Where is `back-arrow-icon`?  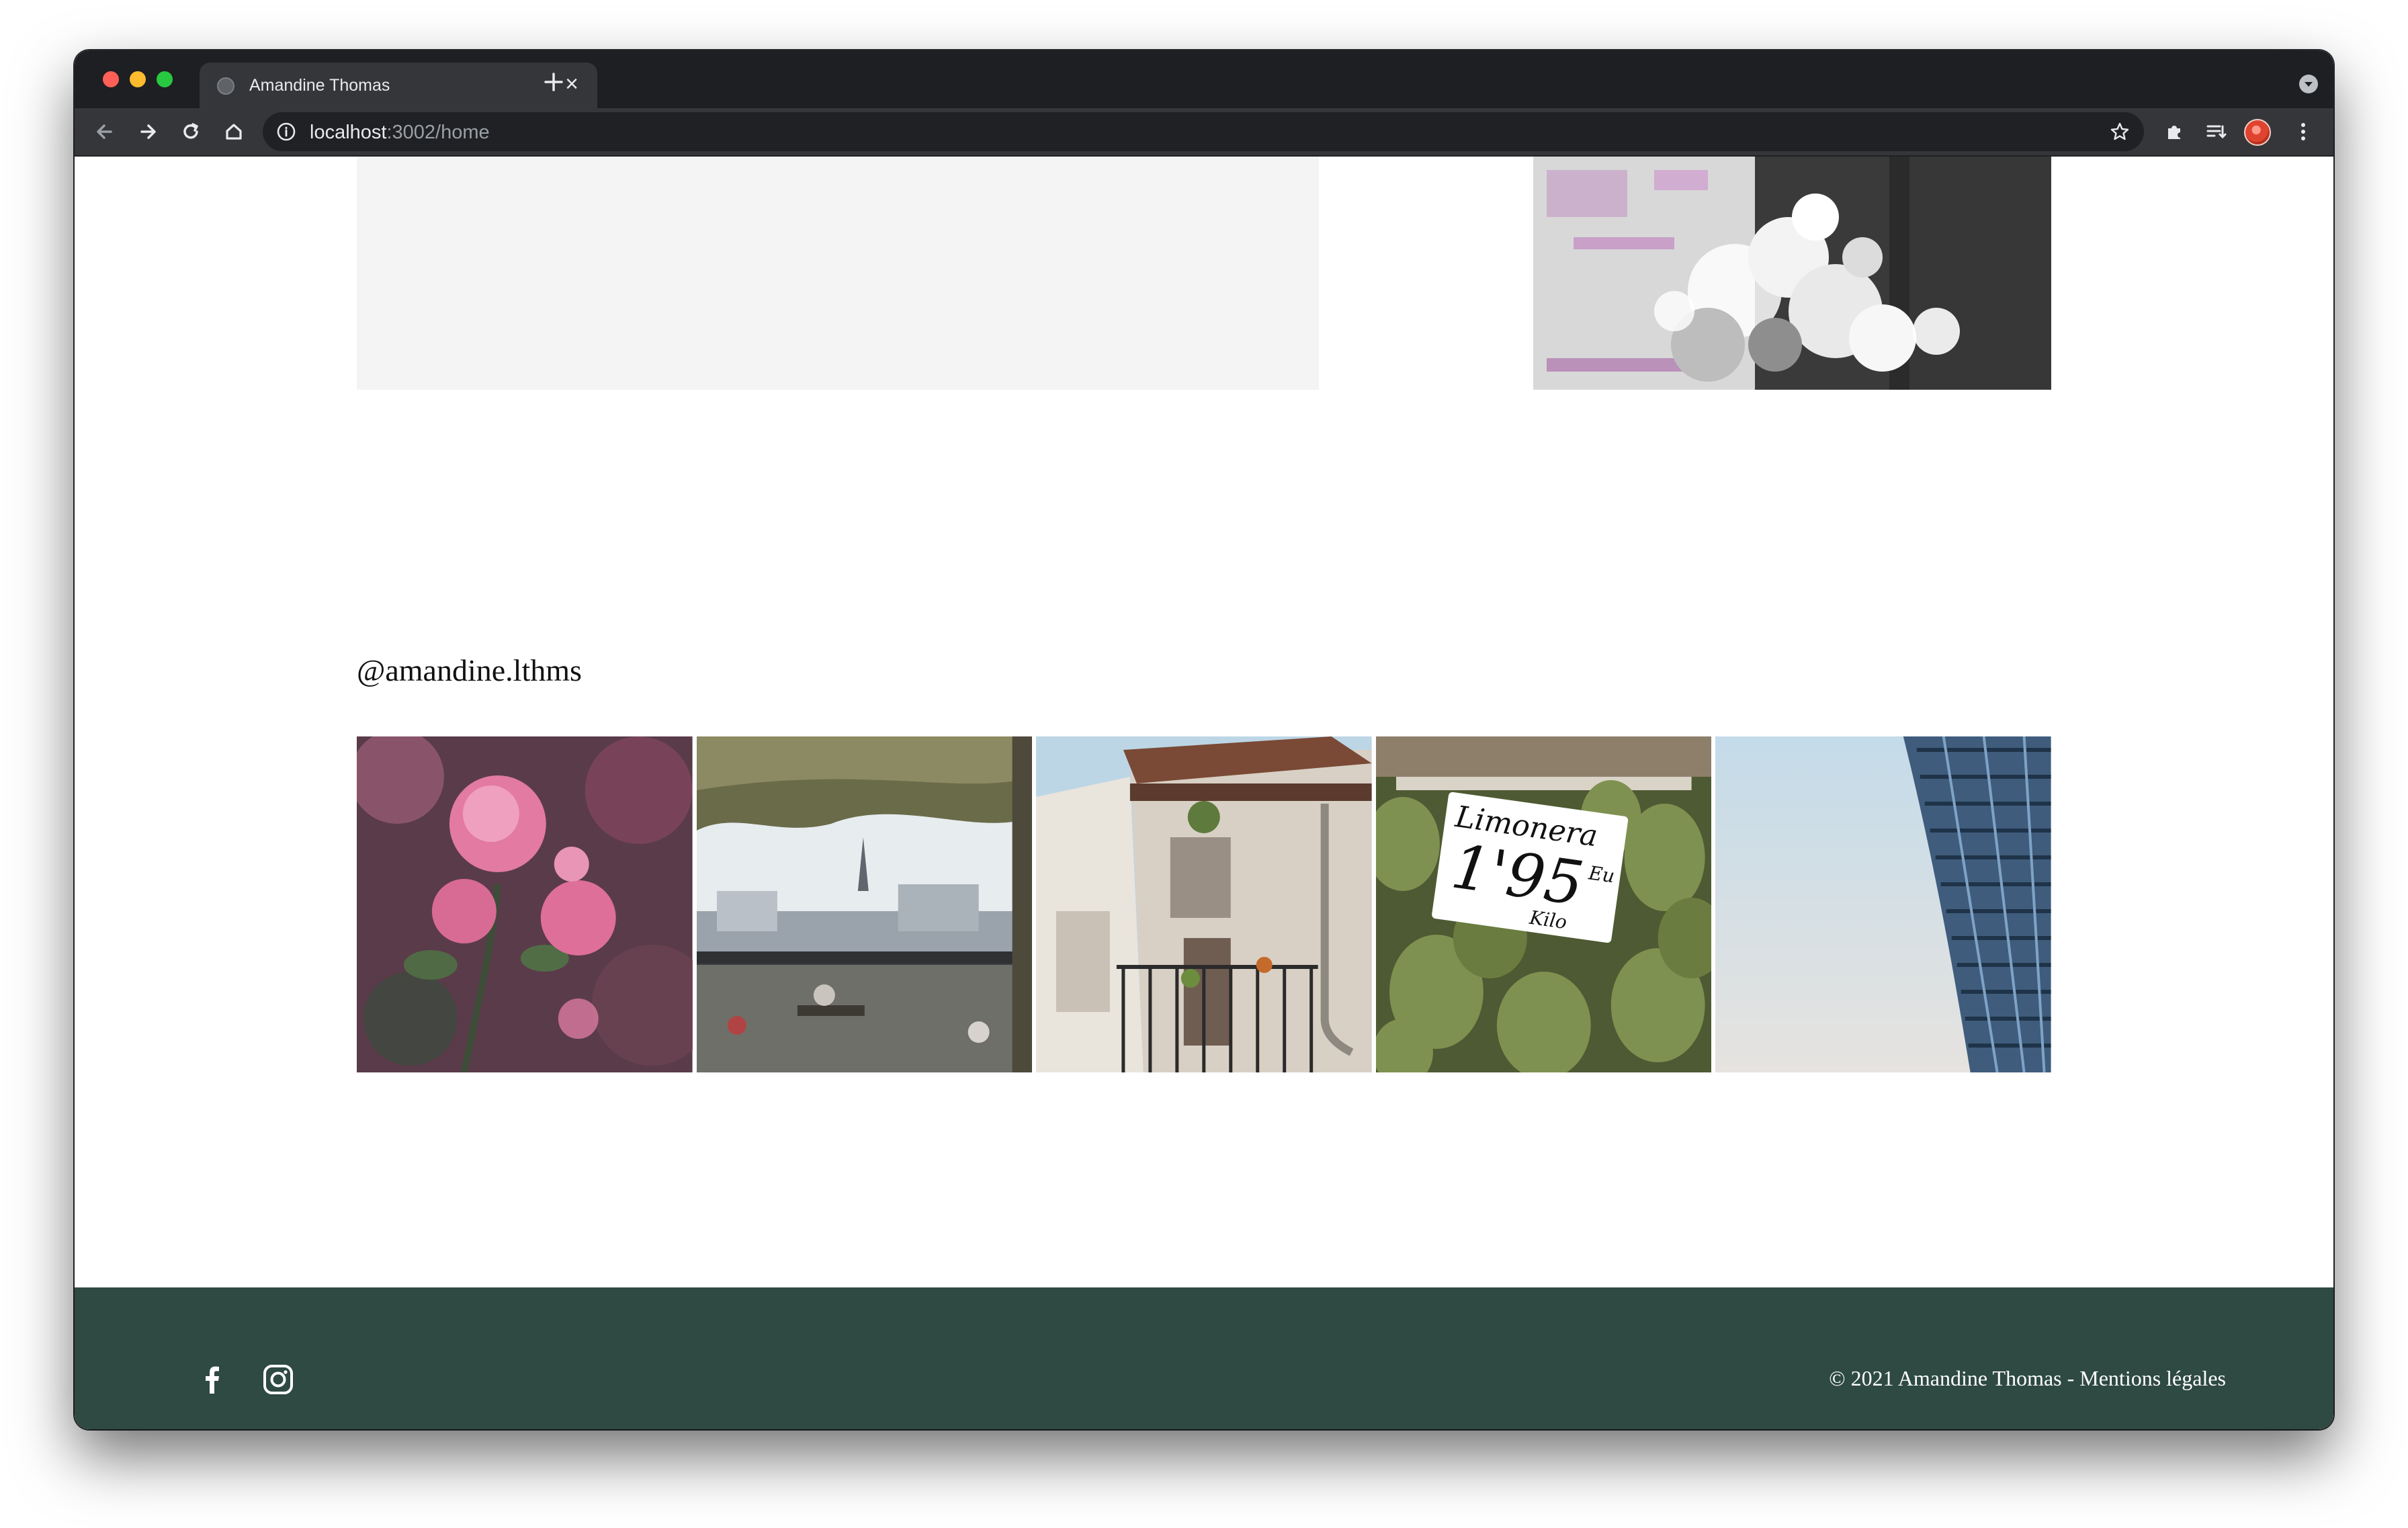 back-arrow-icon is located at coordinates (105, 132).